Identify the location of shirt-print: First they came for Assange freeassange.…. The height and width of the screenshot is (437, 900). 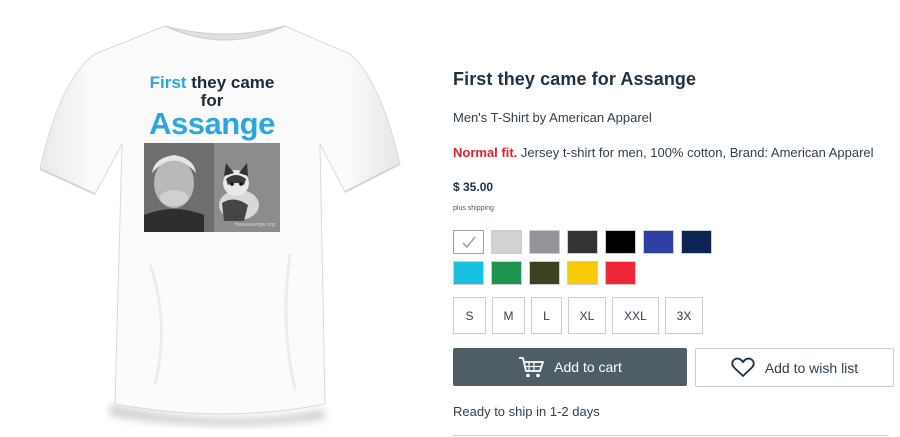
(212, 153).